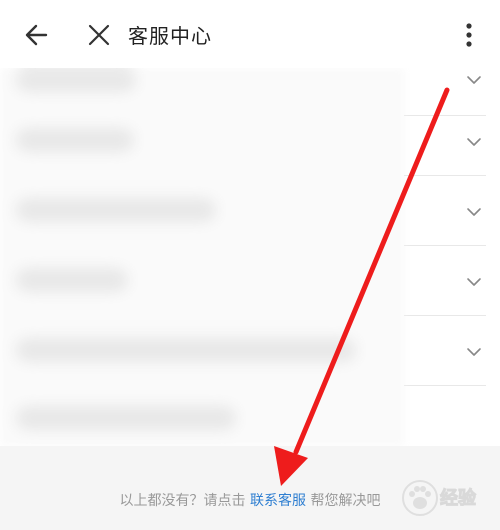  Describe the element at coordinates (278, 501) in the screenshot. I see `contact-service-link: 联系客服` at that location.